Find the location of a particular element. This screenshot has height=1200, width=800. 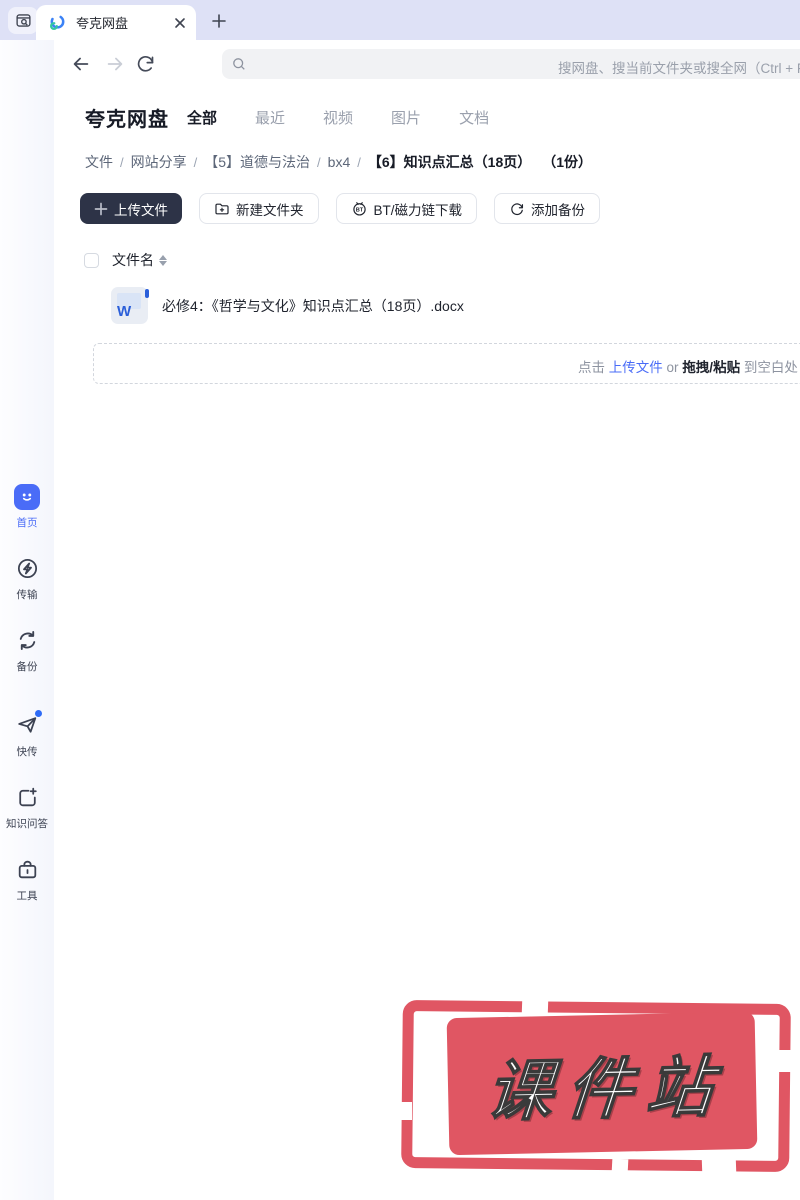

stamp-fill: 课件站 is located at coordinates (602, 1083).